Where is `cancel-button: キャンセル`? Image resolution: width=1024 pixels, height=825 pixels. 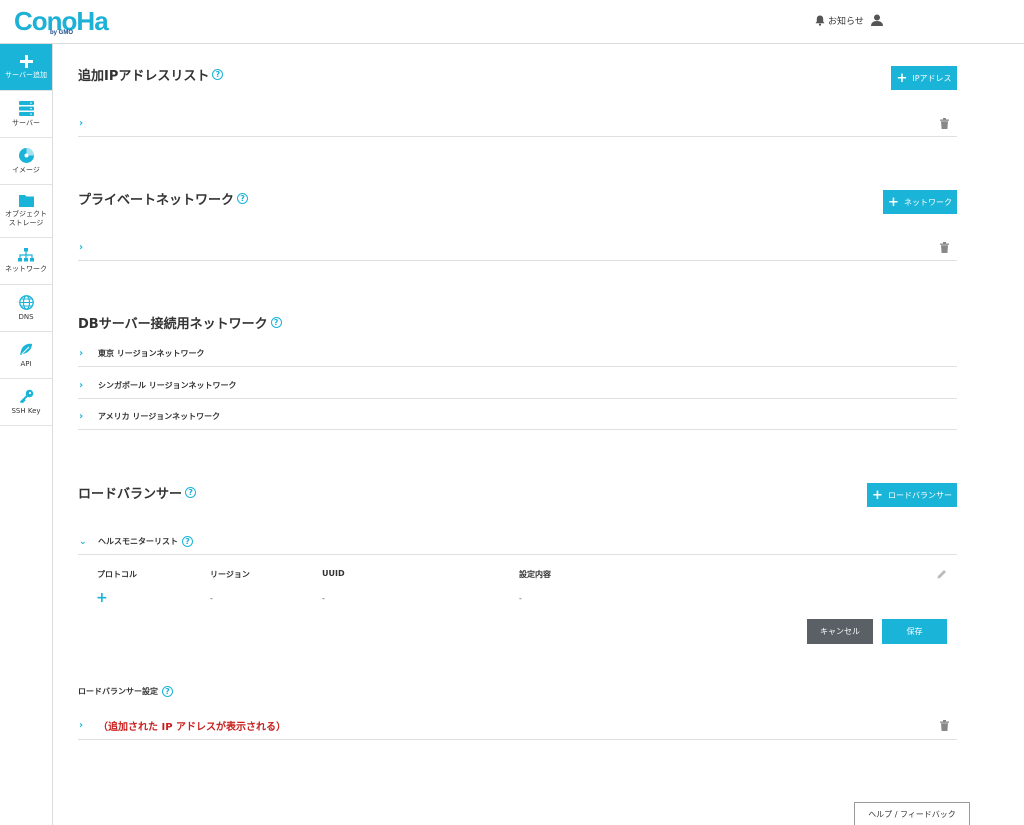
cancel-button: キャンセル is located at coordinates (840, 631).